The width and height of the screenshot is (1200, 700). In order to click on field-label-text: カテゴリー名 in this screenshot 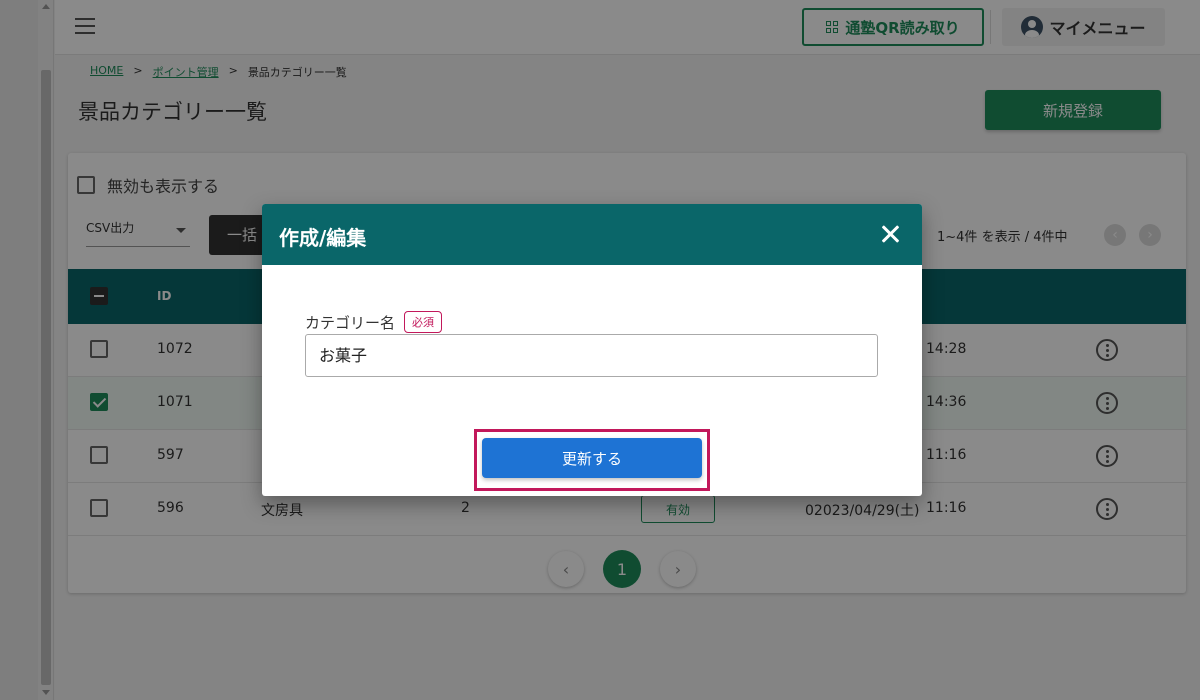, I will do `click(350, 322)`.